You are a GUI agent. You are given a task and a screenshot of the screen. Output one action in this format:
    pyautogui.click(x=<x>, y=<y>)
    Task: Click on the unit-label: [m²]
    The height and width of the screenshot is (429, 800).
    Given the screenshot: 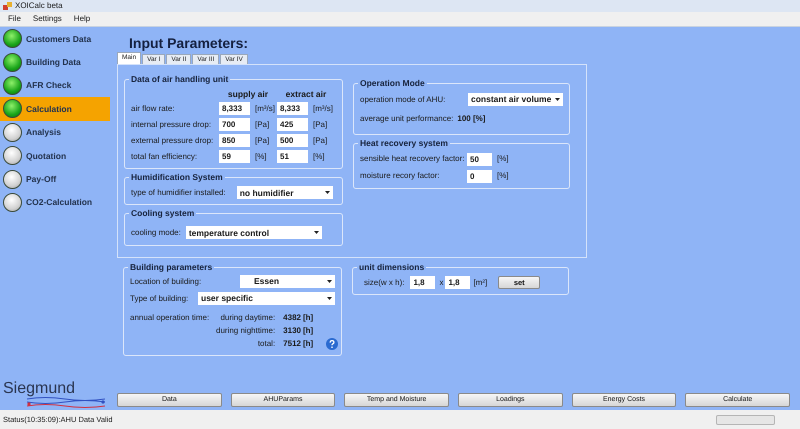 What is the action you would take?
    pyautogui.click(x=480, y=283)
    